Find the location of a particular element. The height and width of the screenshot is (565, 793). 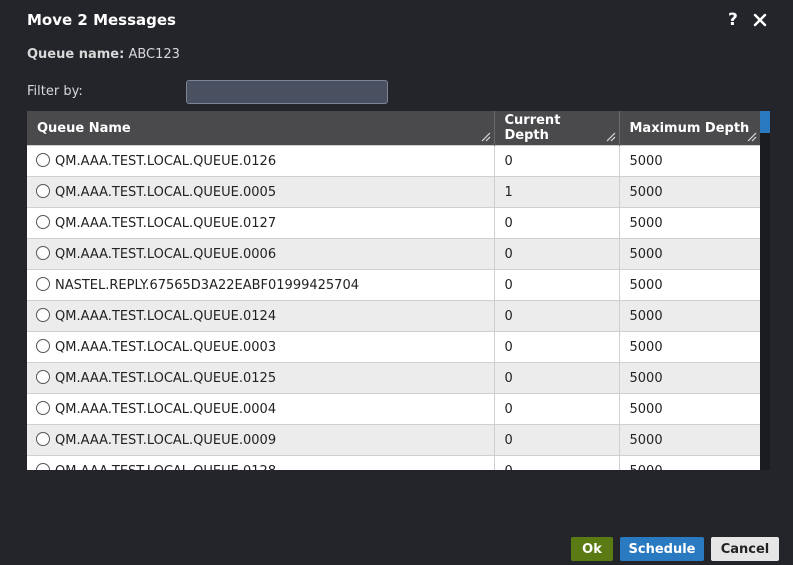

queue-name-text: QM.AAA.TEST.LOCAL.QUEUE.0125 is located at coordinates (166, 378).